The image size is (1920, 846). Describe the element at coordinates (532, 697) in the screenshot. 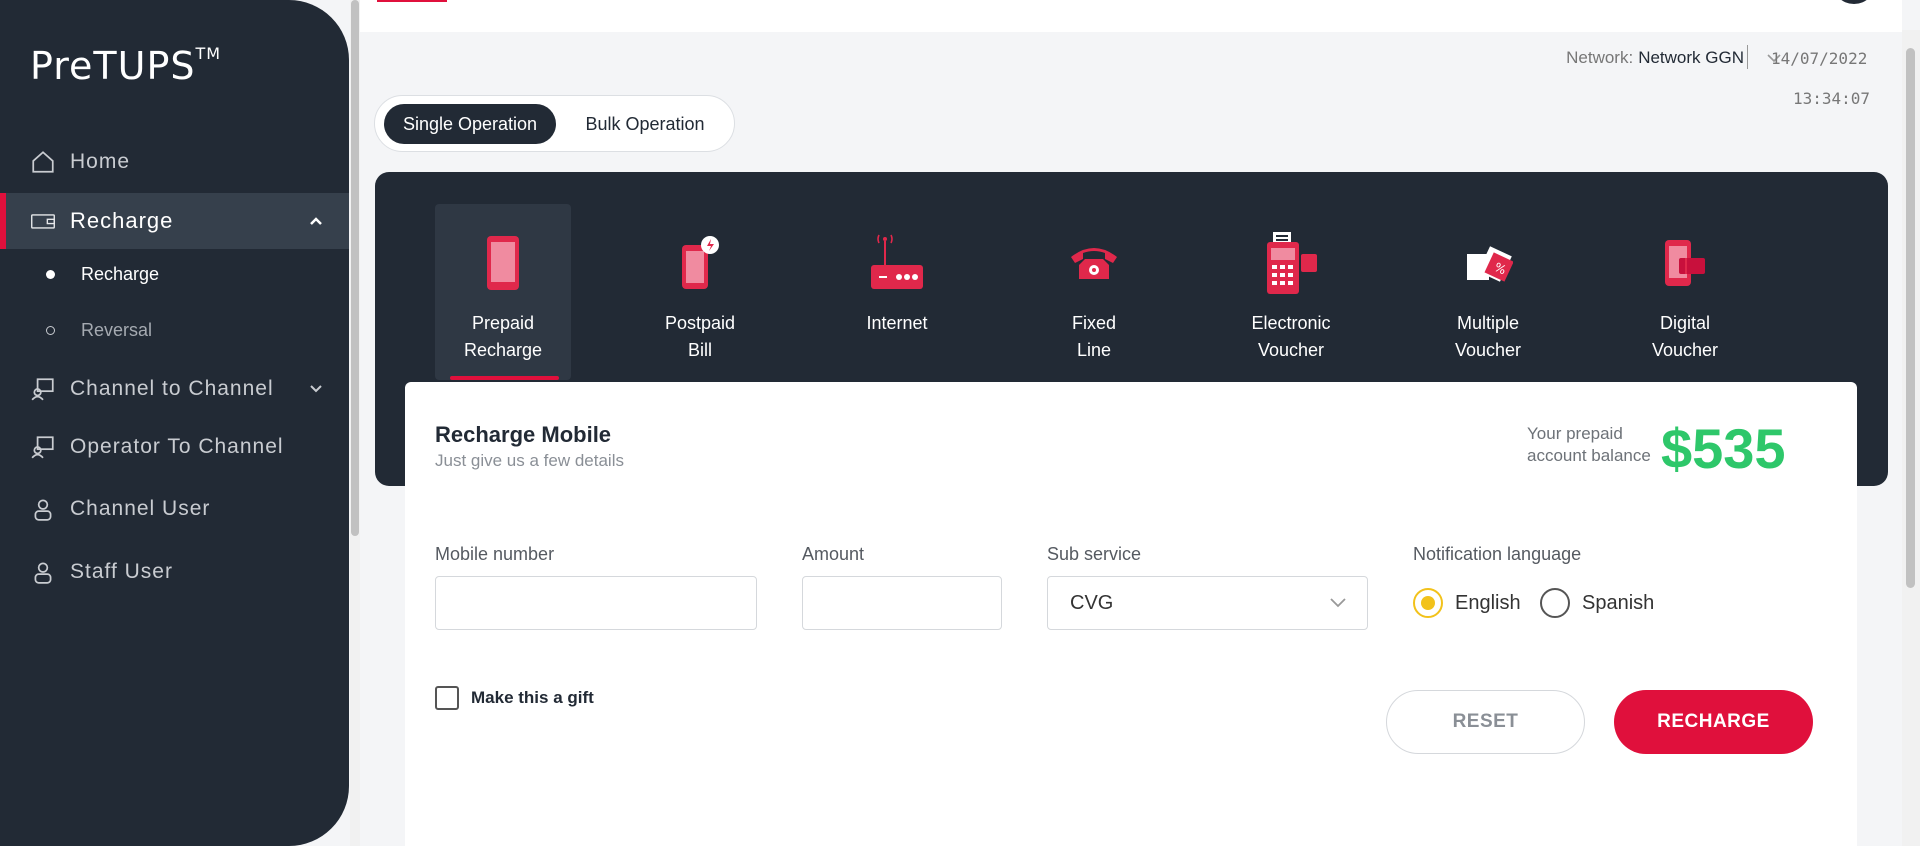

I see `gift-label: Make this a gift` at that location.